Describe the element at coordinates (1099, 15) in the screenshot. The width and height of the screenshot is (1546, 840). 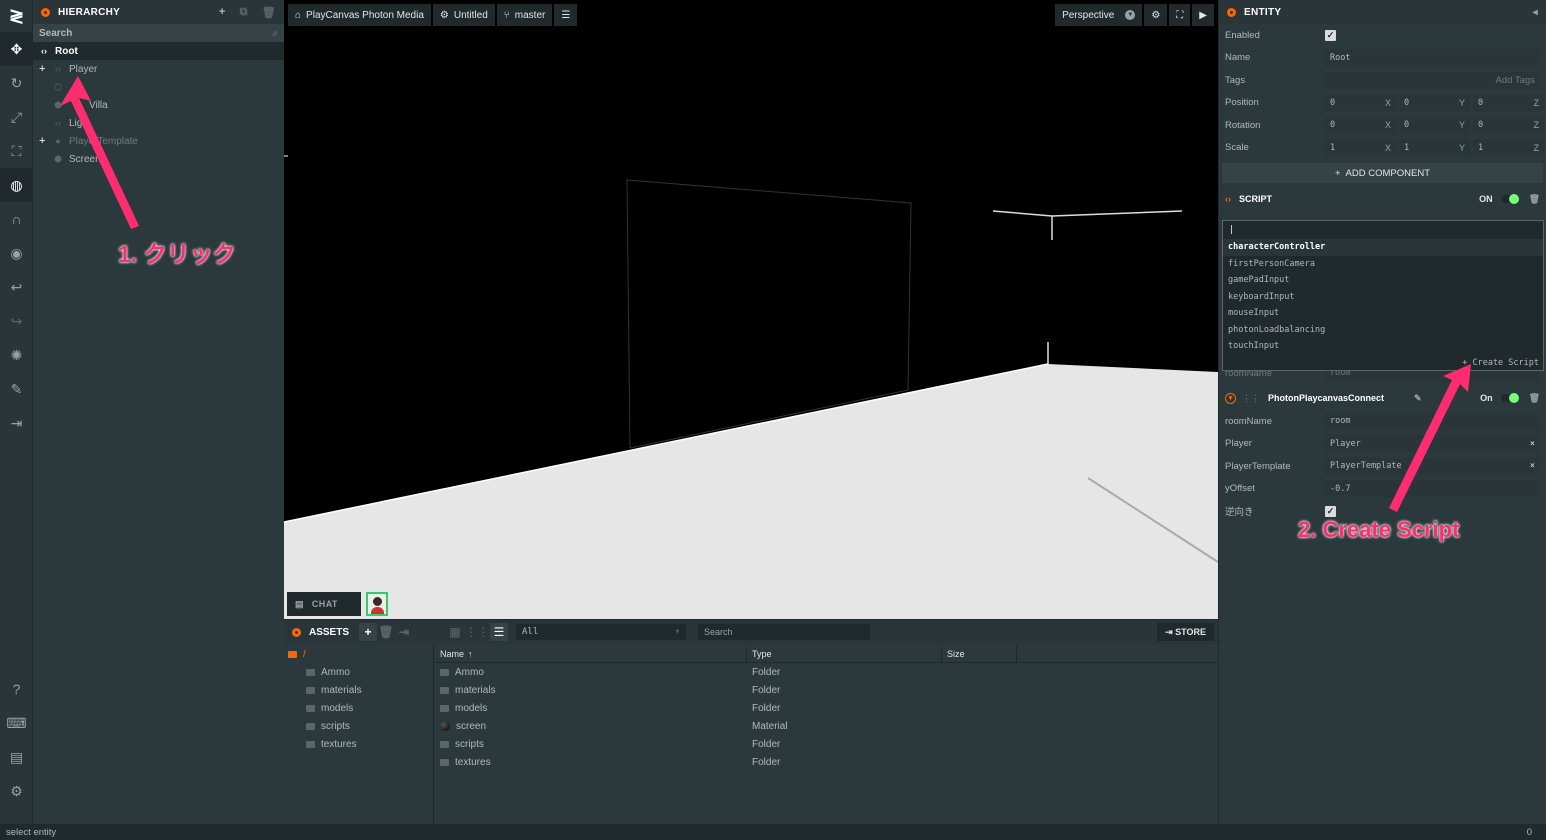
I see `camera-dropdown: Perspective ▼` at that location.